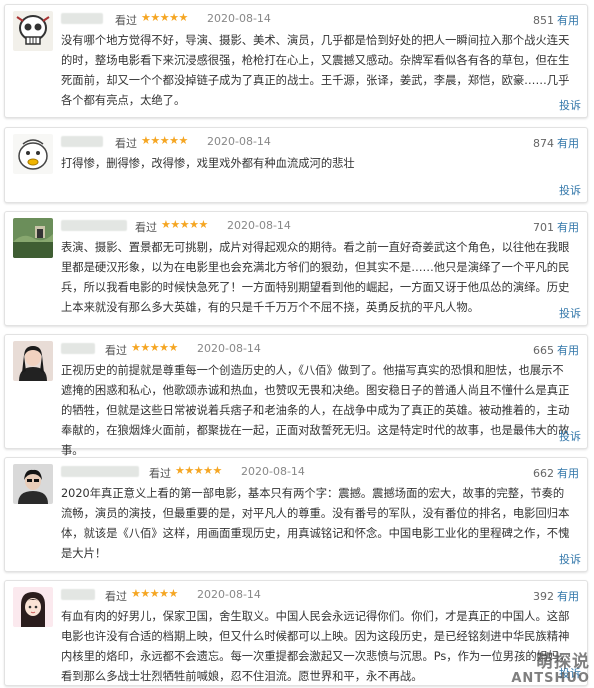 The image size is (594, 688). I want to click on skull-avatar-icon, so click(33, 31).